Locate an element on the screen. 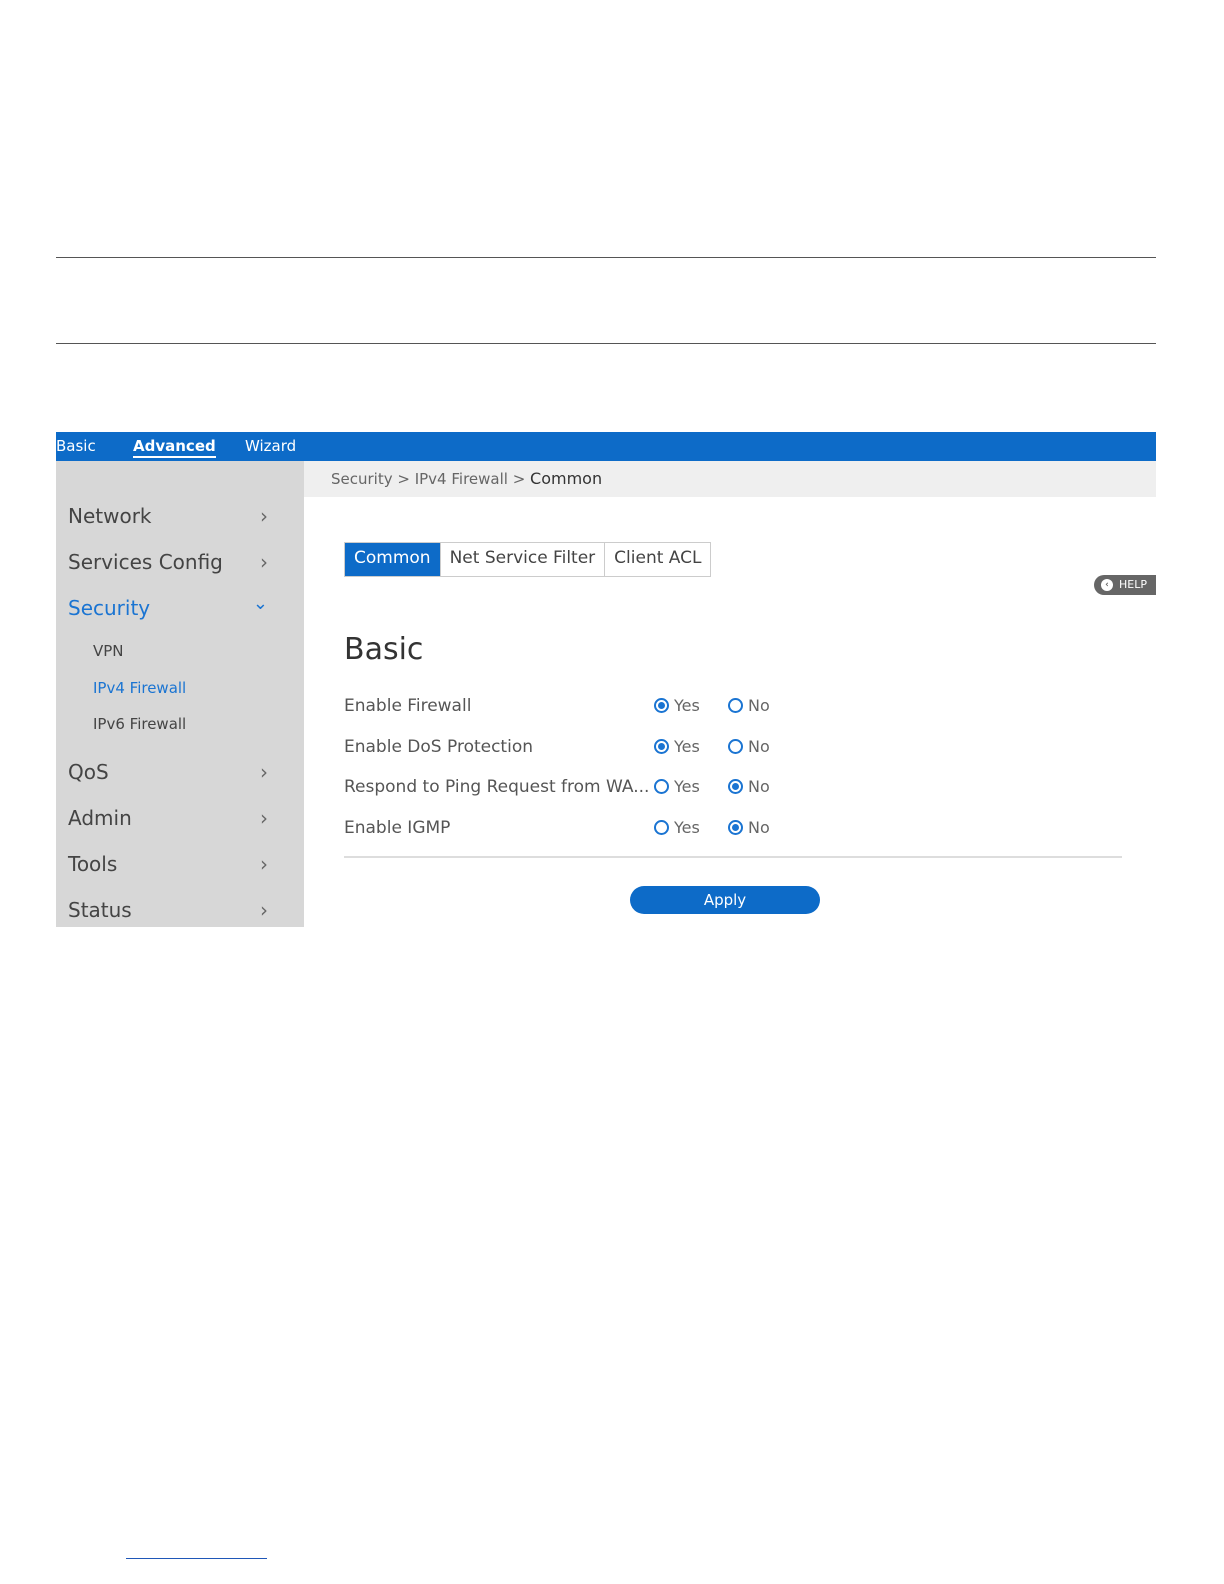 This screenshot has width=1224, height=1584. apply-button: Apply is located at coordinates (725, 900).